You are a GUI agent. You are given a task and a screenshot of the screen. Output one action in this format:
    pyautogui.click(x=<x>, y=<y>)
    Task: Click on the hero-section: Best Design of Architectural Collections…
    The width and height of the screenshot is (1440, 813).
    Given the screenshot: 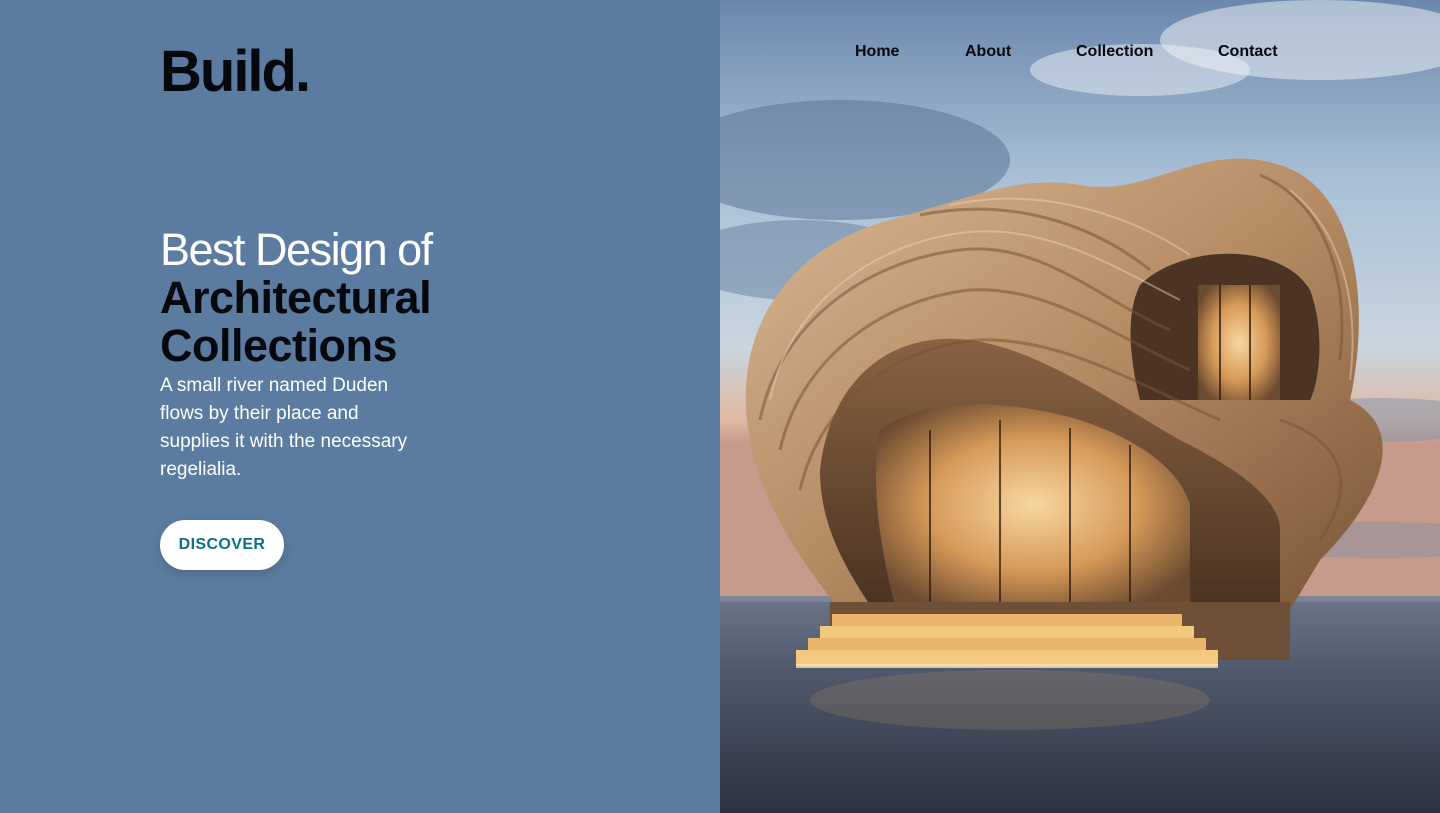 What is the action you would take?
    pyautogui.click(x=380, y=355)
    